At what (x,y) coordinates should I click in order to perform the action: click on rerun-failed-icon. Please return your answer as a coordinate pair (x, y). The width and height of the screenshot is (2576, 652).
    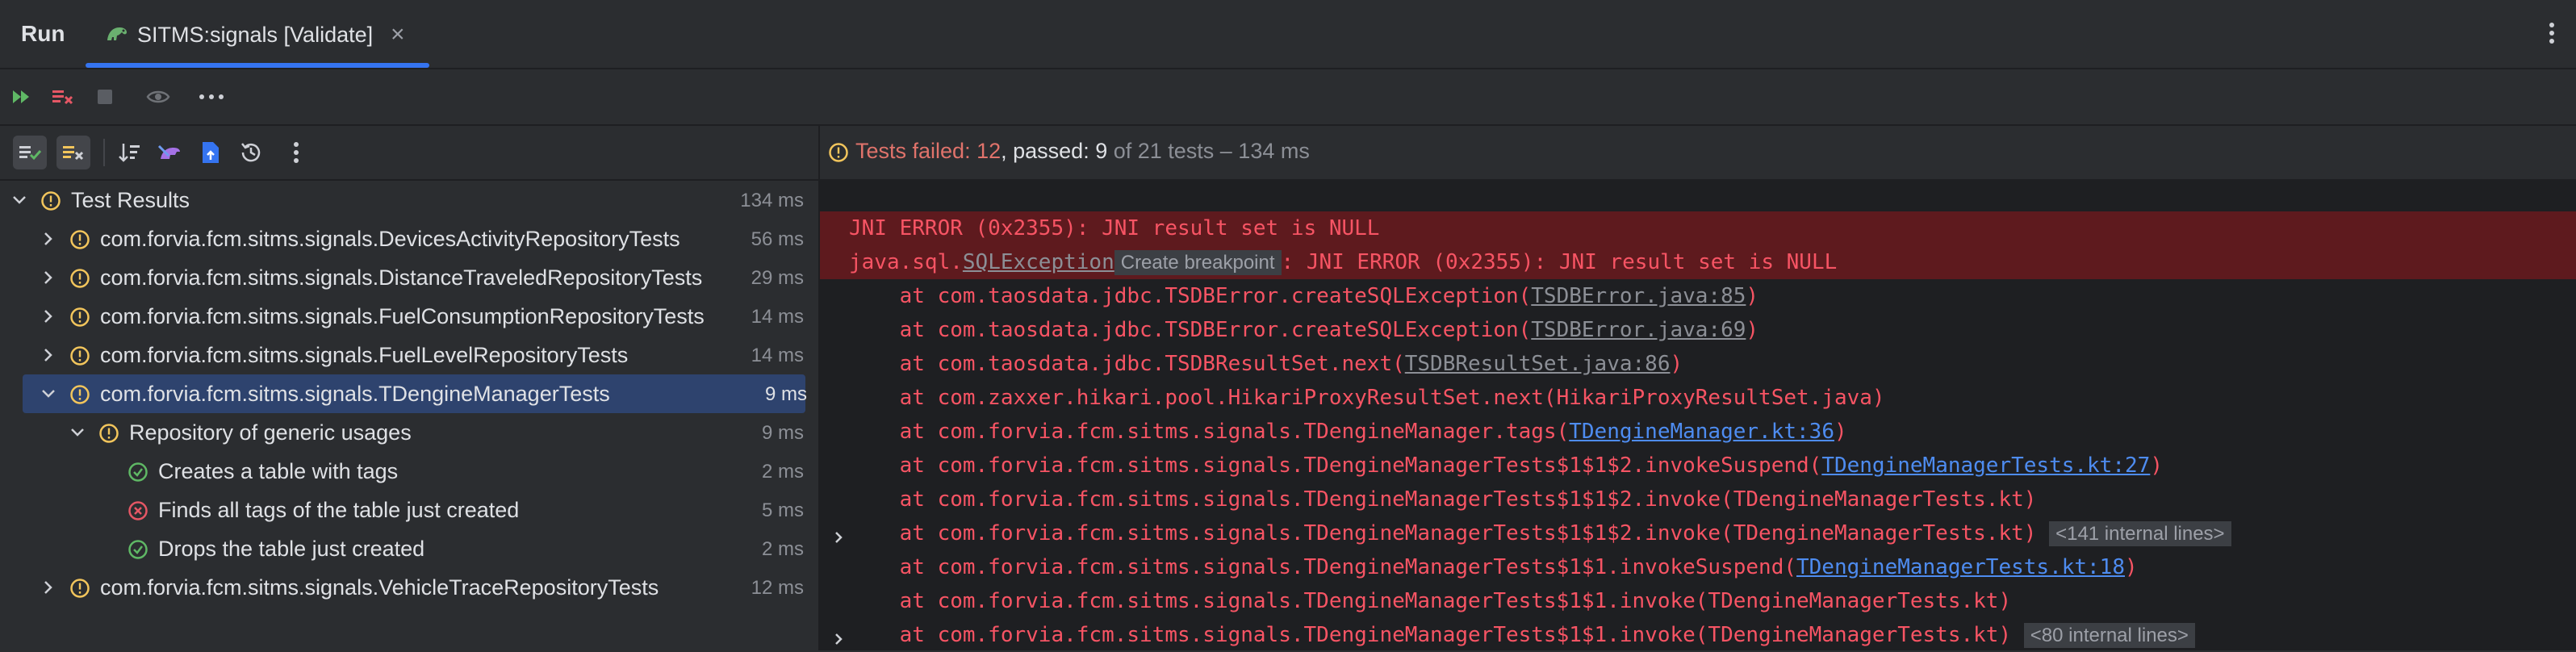
    Looking at the image, I should click on (62, 96).